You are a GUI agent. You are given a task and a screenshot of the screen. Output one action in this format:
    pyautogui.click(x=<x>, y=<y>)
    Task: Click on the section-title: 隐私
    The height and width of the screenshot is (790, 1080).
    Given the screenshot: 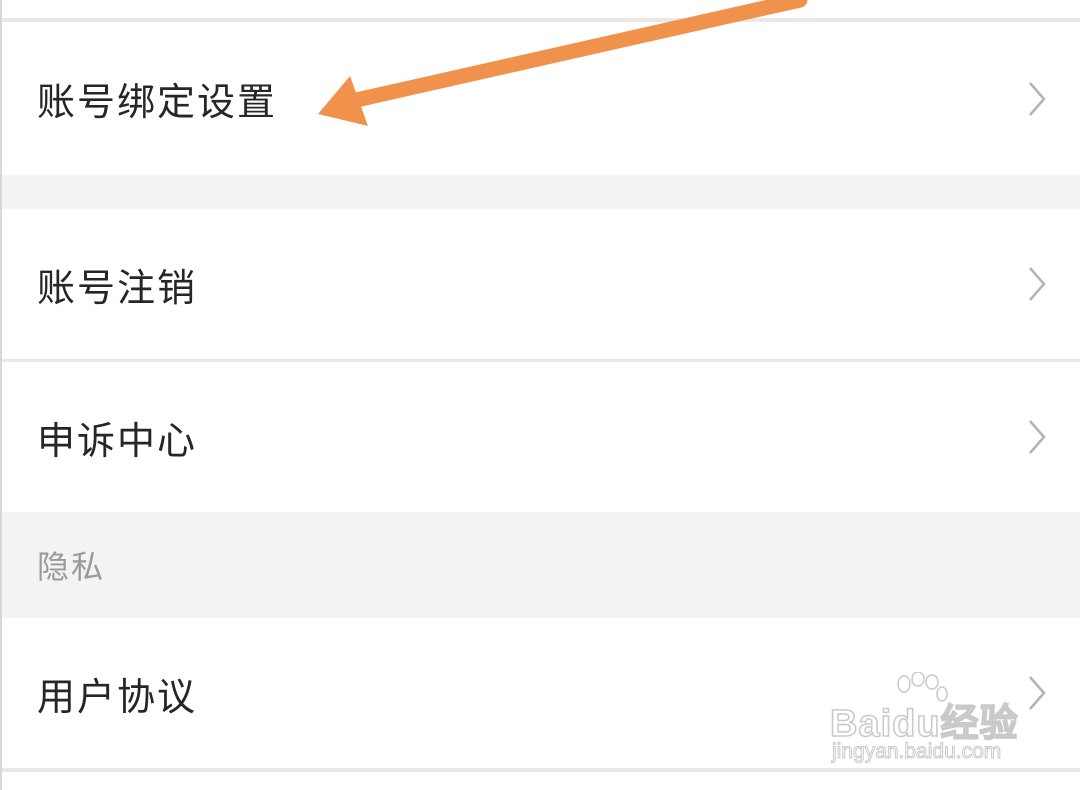 What is the action you would take?
    pyautogui.click(x=71, y=567)
    